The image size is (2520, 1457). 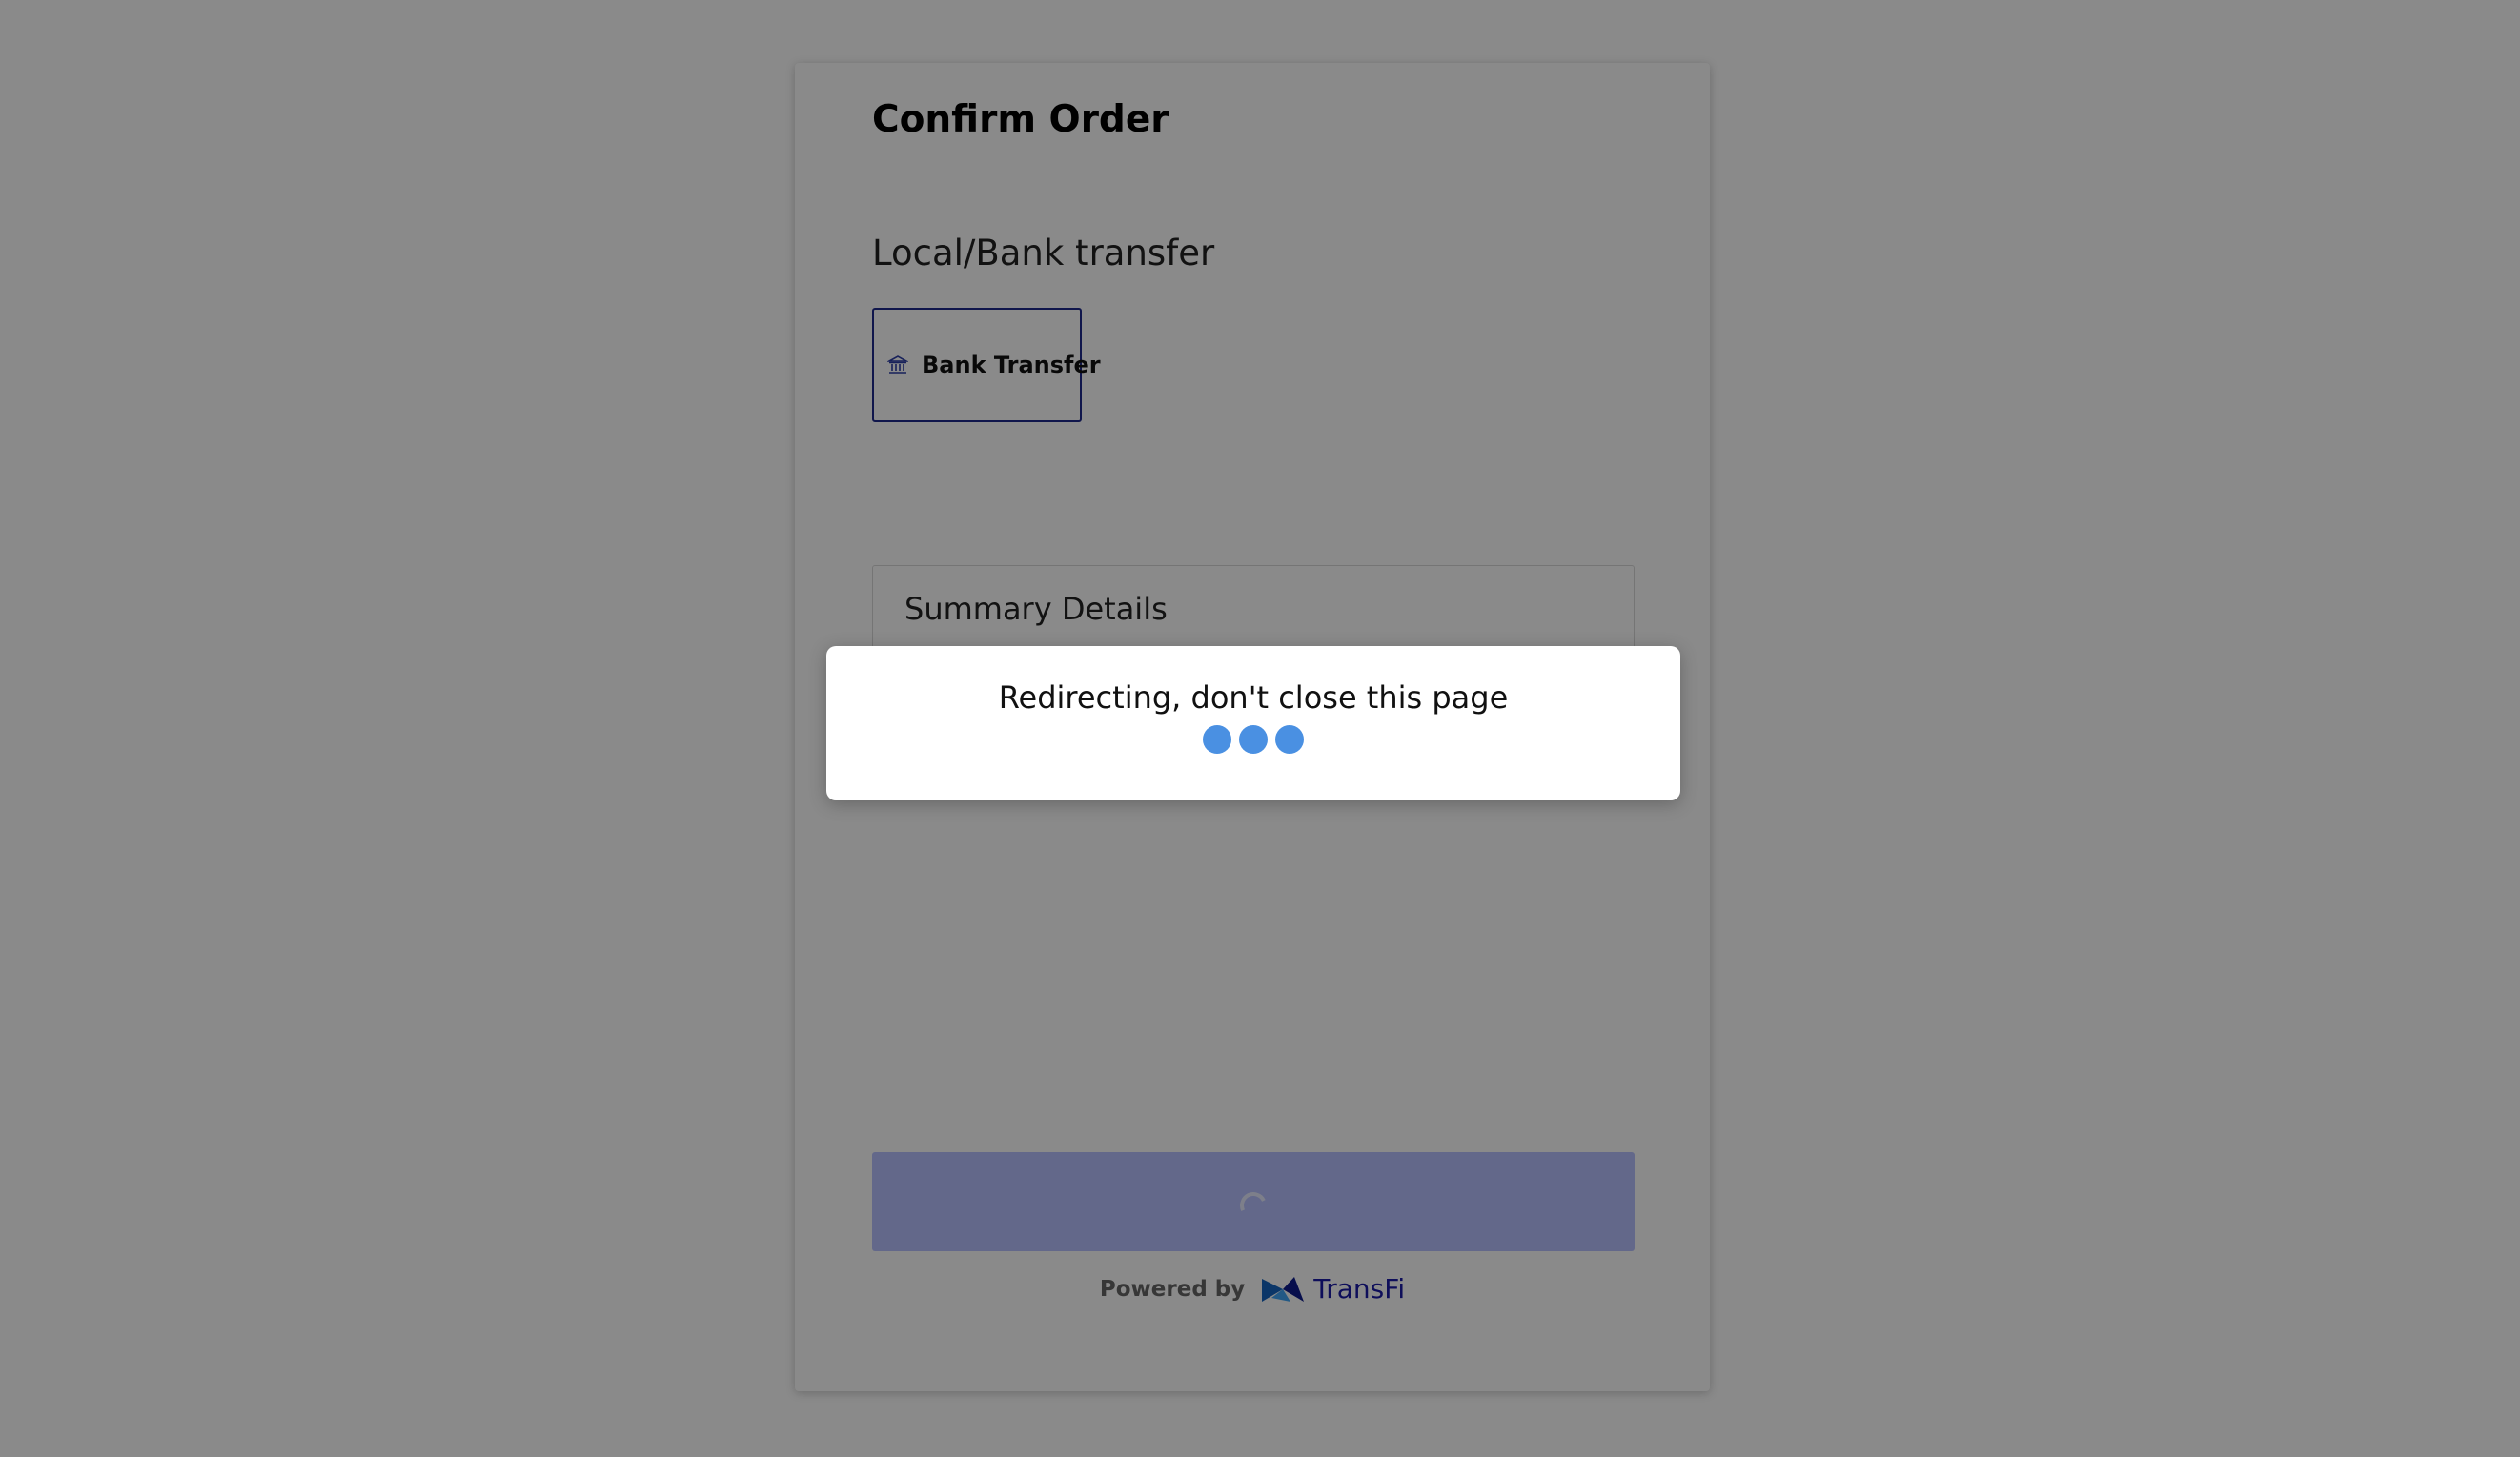 I want to click on redirect-modal: Redirecting, don't close this page, so click(x=1253, y=723).